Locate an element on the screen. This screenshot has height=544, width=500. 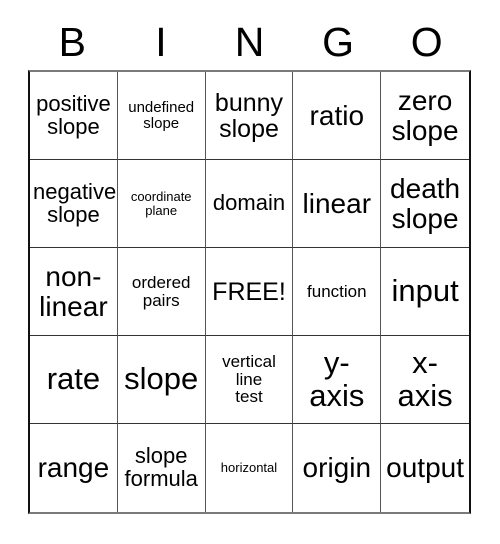
bingo-cell-label: death slope is located at coordinates (425, 203).